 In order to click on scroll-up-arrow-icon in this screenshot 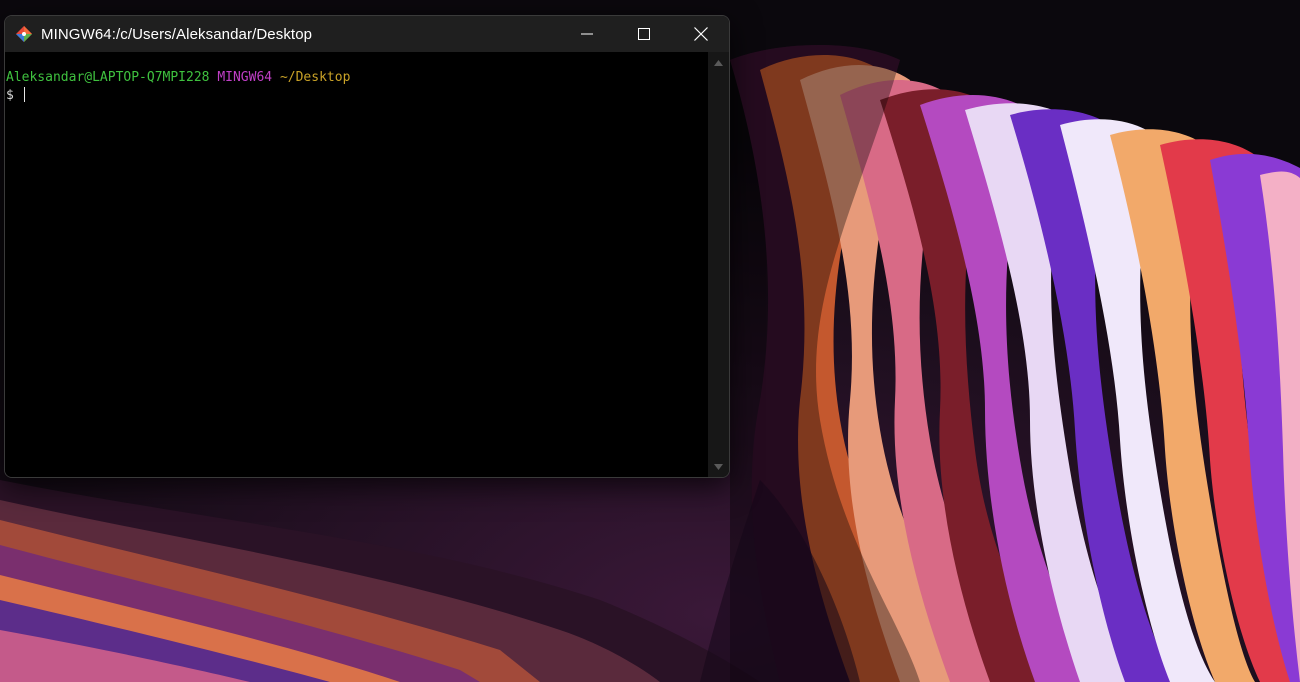, I will do `click(718, 63)`.